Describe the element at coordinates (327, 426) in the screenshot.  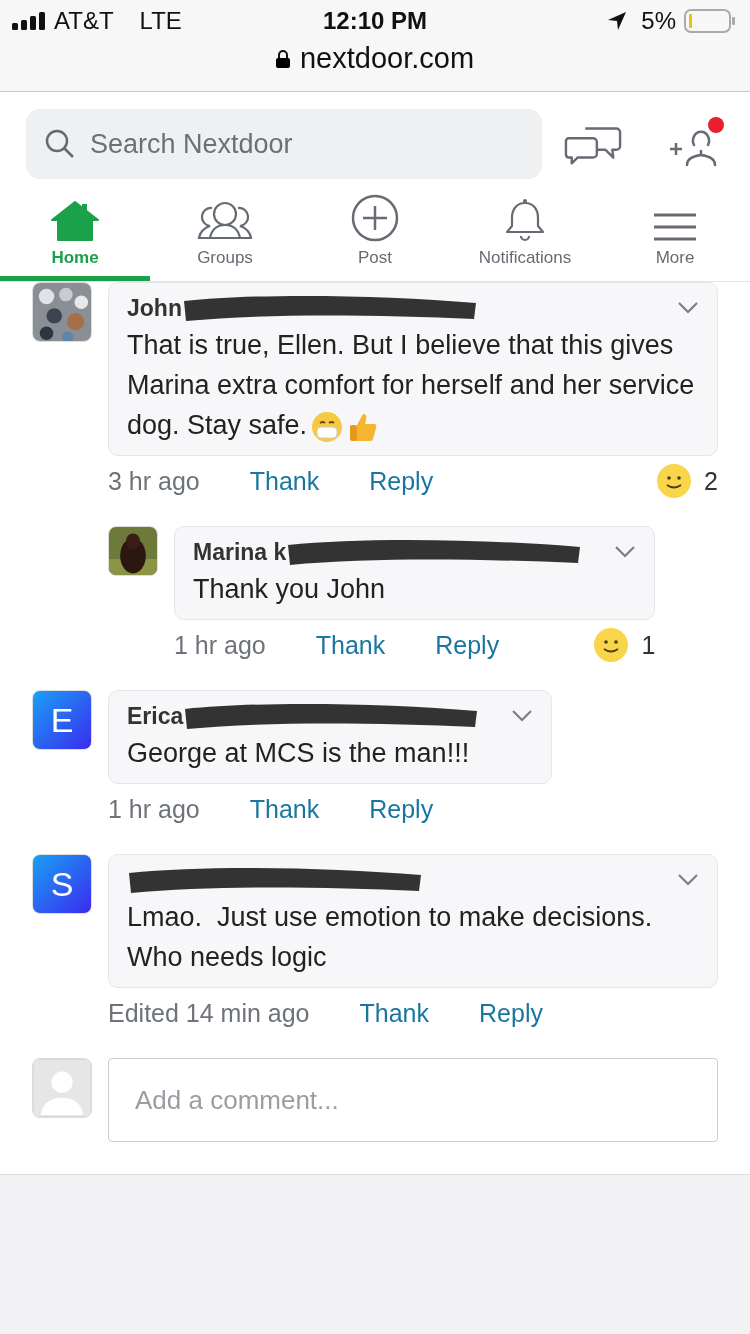
I see `mask-face-icon` at that location.